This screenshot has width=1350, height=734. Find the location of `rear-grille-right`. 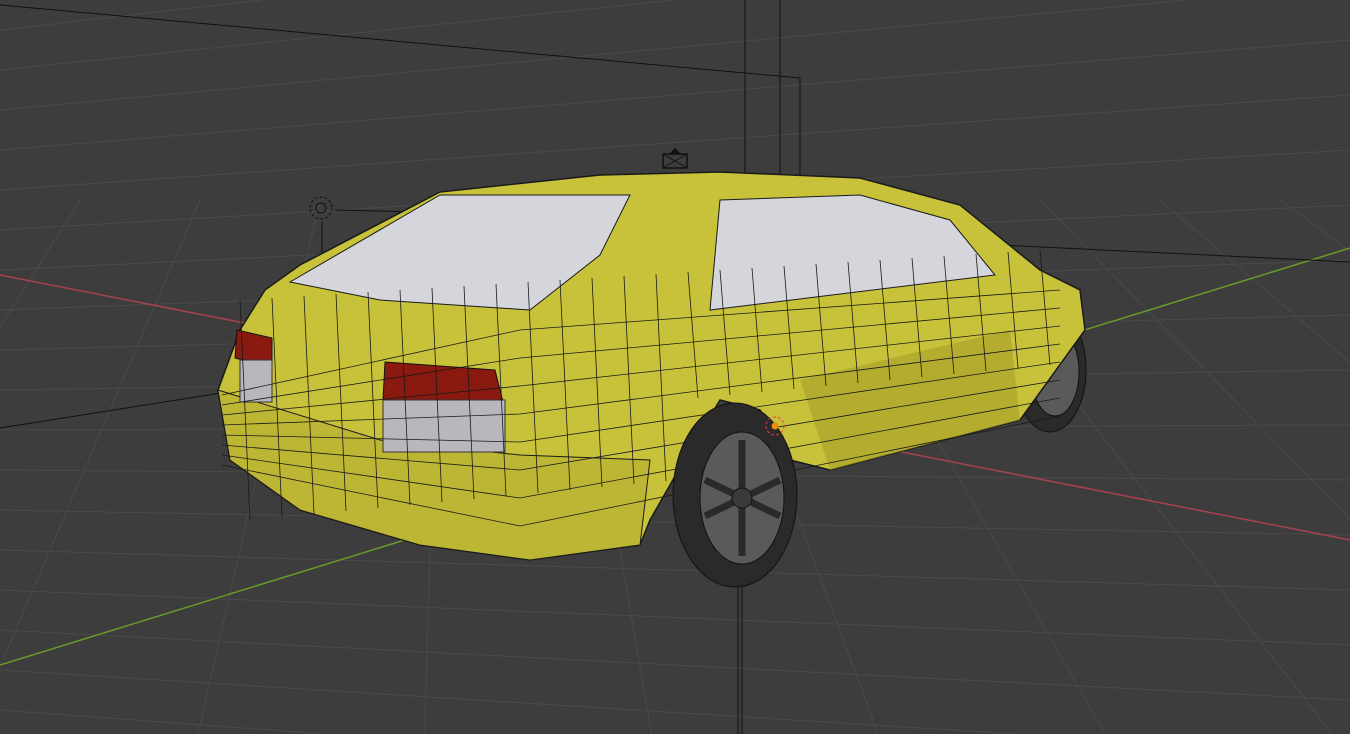

rear-grille-right is located at coordinates (444, 426).